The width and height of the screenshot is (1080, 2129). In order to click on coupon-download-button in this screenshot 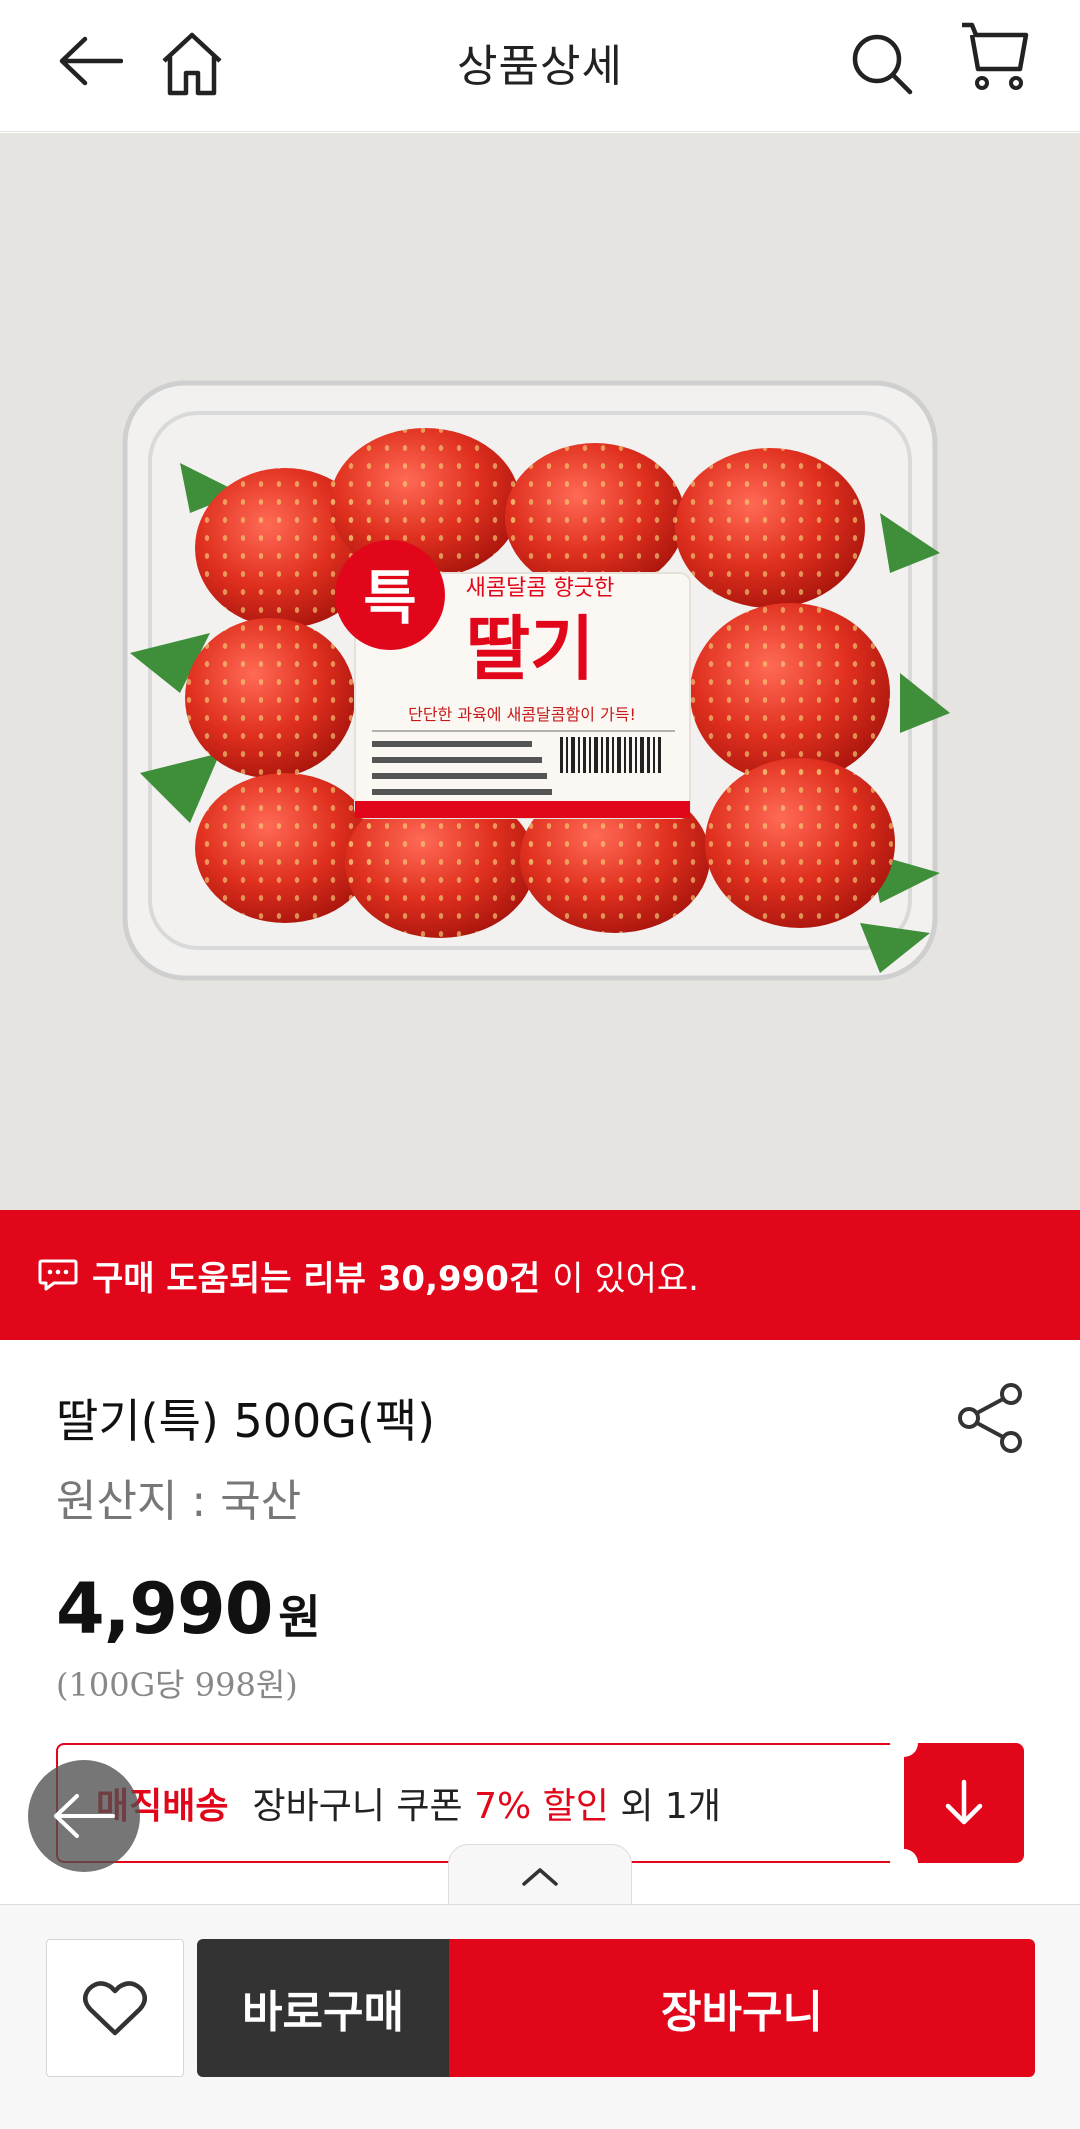, I will do `click(964, 1803)`.